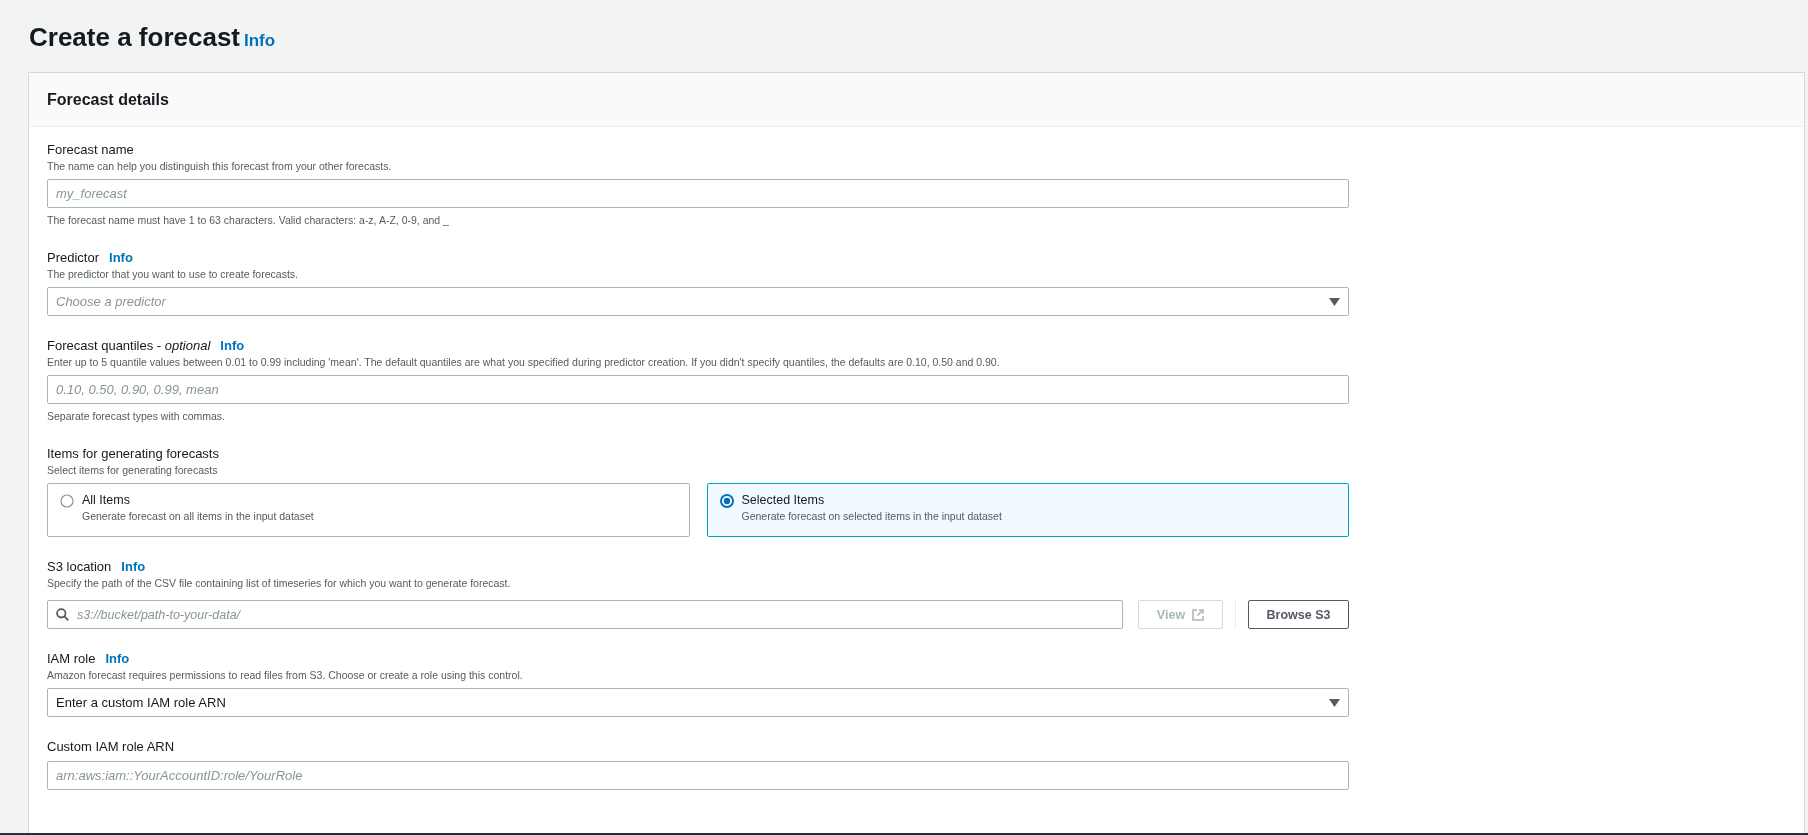  What do you see at coordinates (871, 516) in the screenshot?
I see `option-description: Generate forecast on selected items in the input dataset` at bounding box center [871, 516].